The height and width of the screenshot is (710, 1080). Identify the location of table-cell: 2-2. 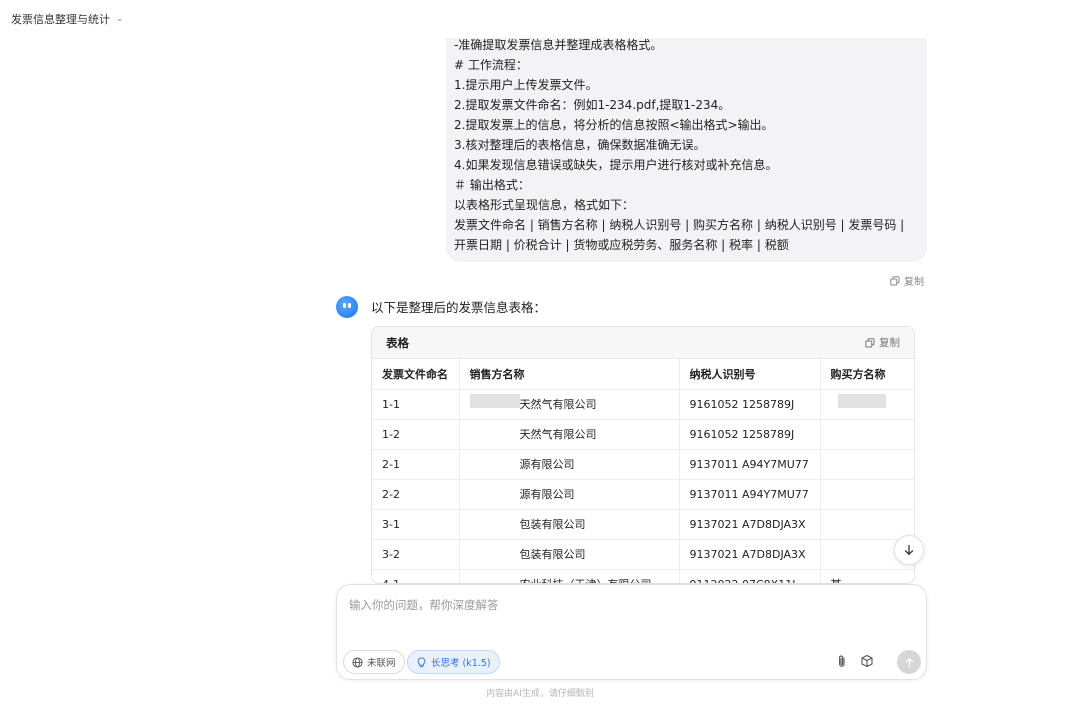
(416, 494).